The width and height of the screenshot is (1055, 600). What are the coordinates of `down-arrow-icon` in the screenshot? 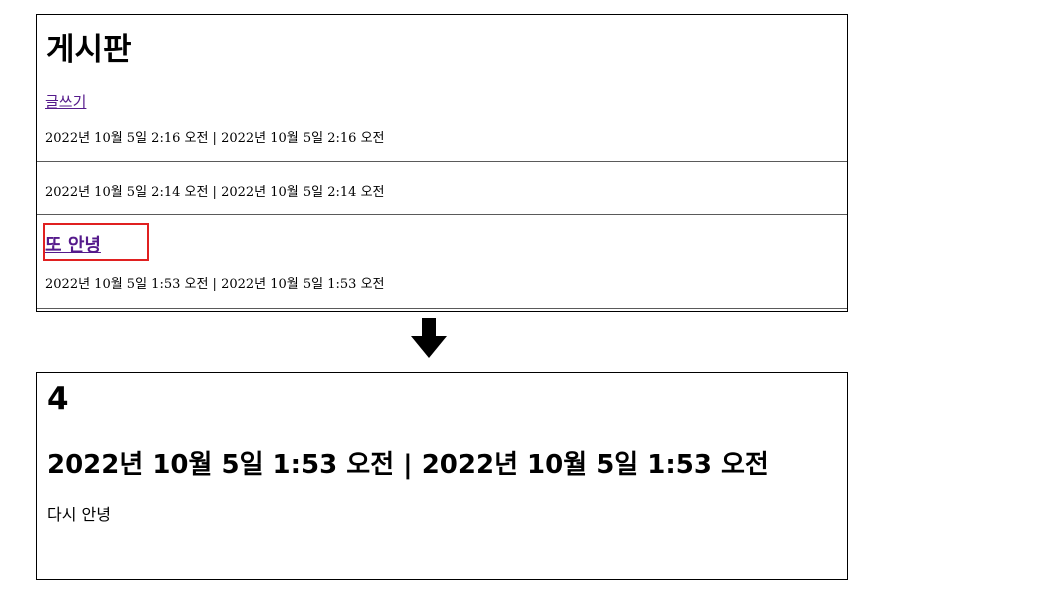 It's located at (429, 338).